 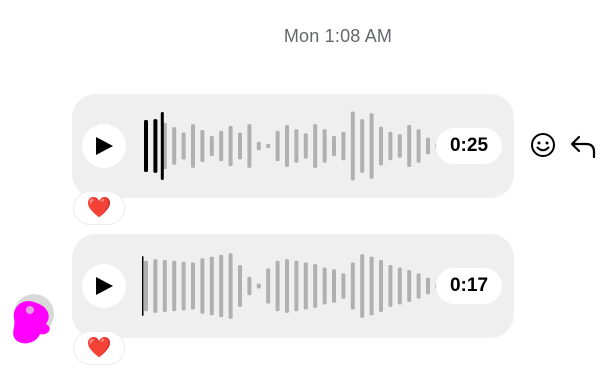 I want to click on smiley-icon, so click(x=543, y=145).